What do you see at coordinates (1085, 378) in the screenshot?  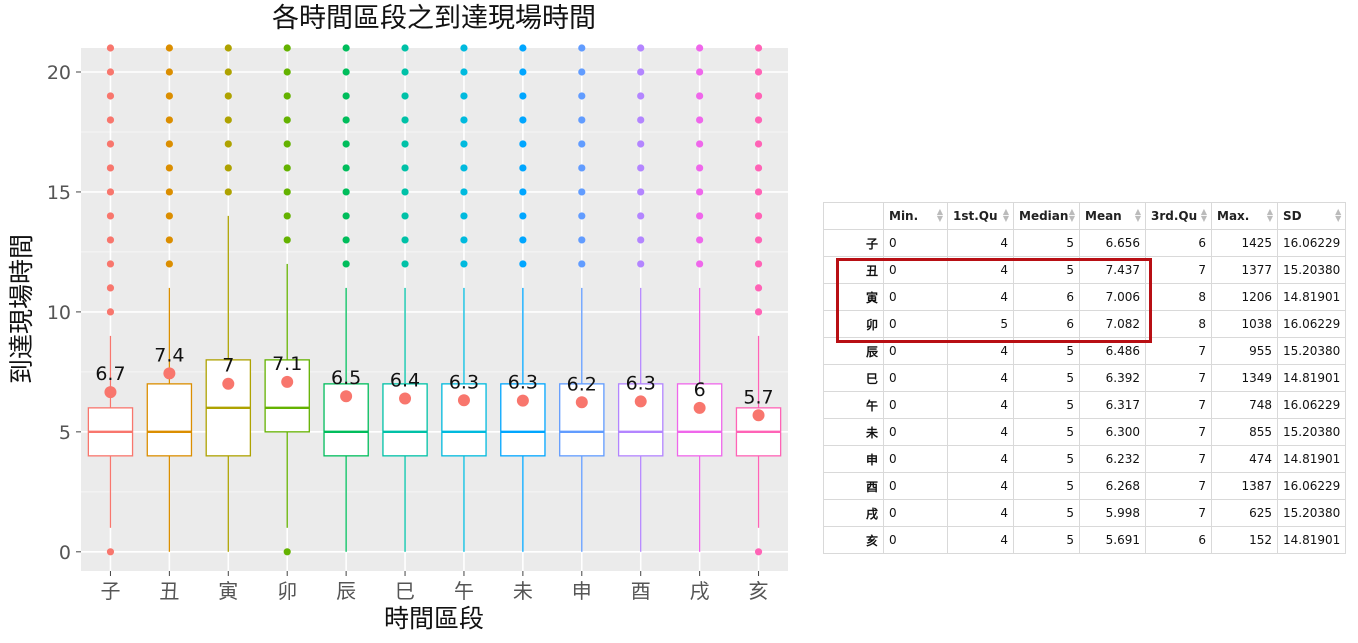 I see `table-row: 巳 0 4 5 6.392 7 1349 14.81901` at bounding box center [1085, 378].